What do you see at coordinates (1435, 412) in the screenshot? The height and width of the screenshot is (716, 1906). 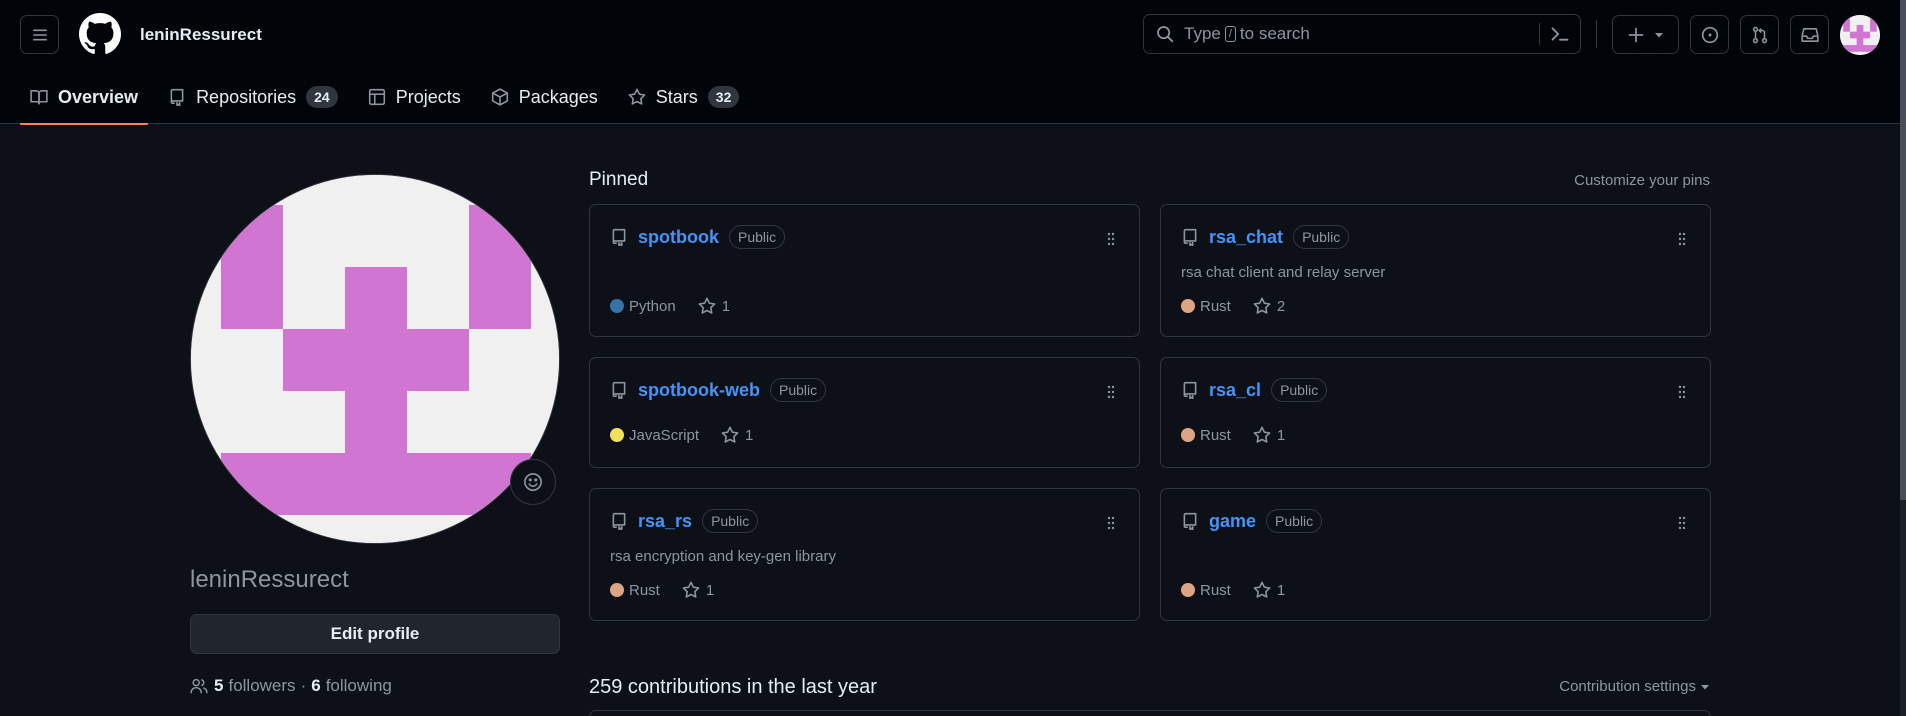 I see `pinned-repo-card: rsa_cl Public Rust 1` at bounding box center [1435, 412].